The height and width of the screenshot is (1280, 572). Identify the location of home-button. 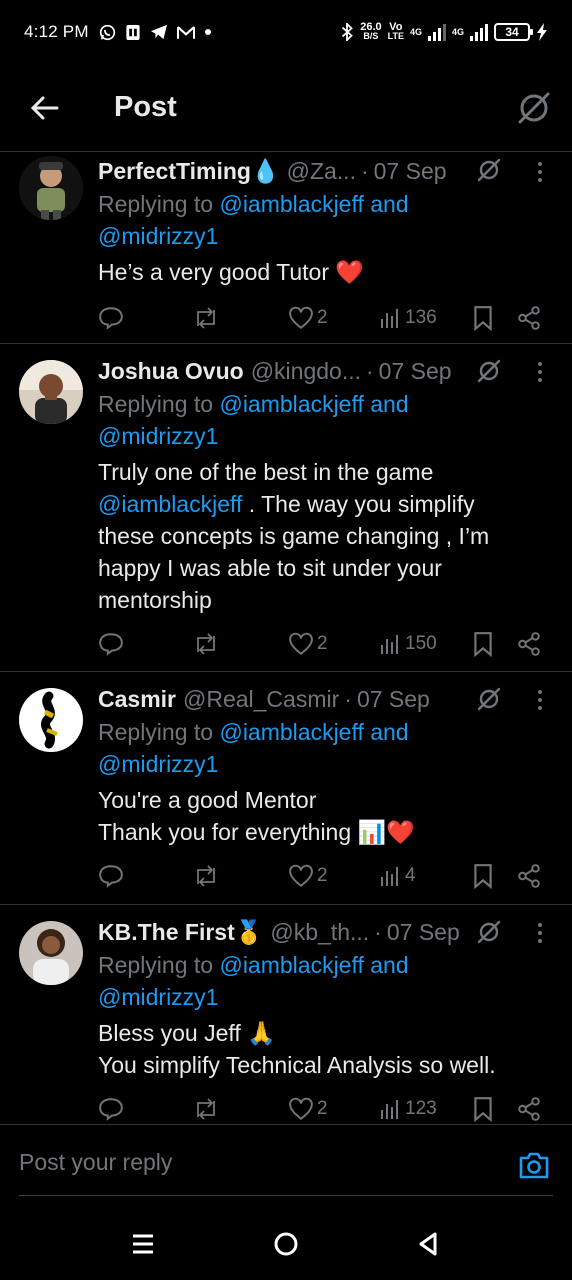
(286, 1244).